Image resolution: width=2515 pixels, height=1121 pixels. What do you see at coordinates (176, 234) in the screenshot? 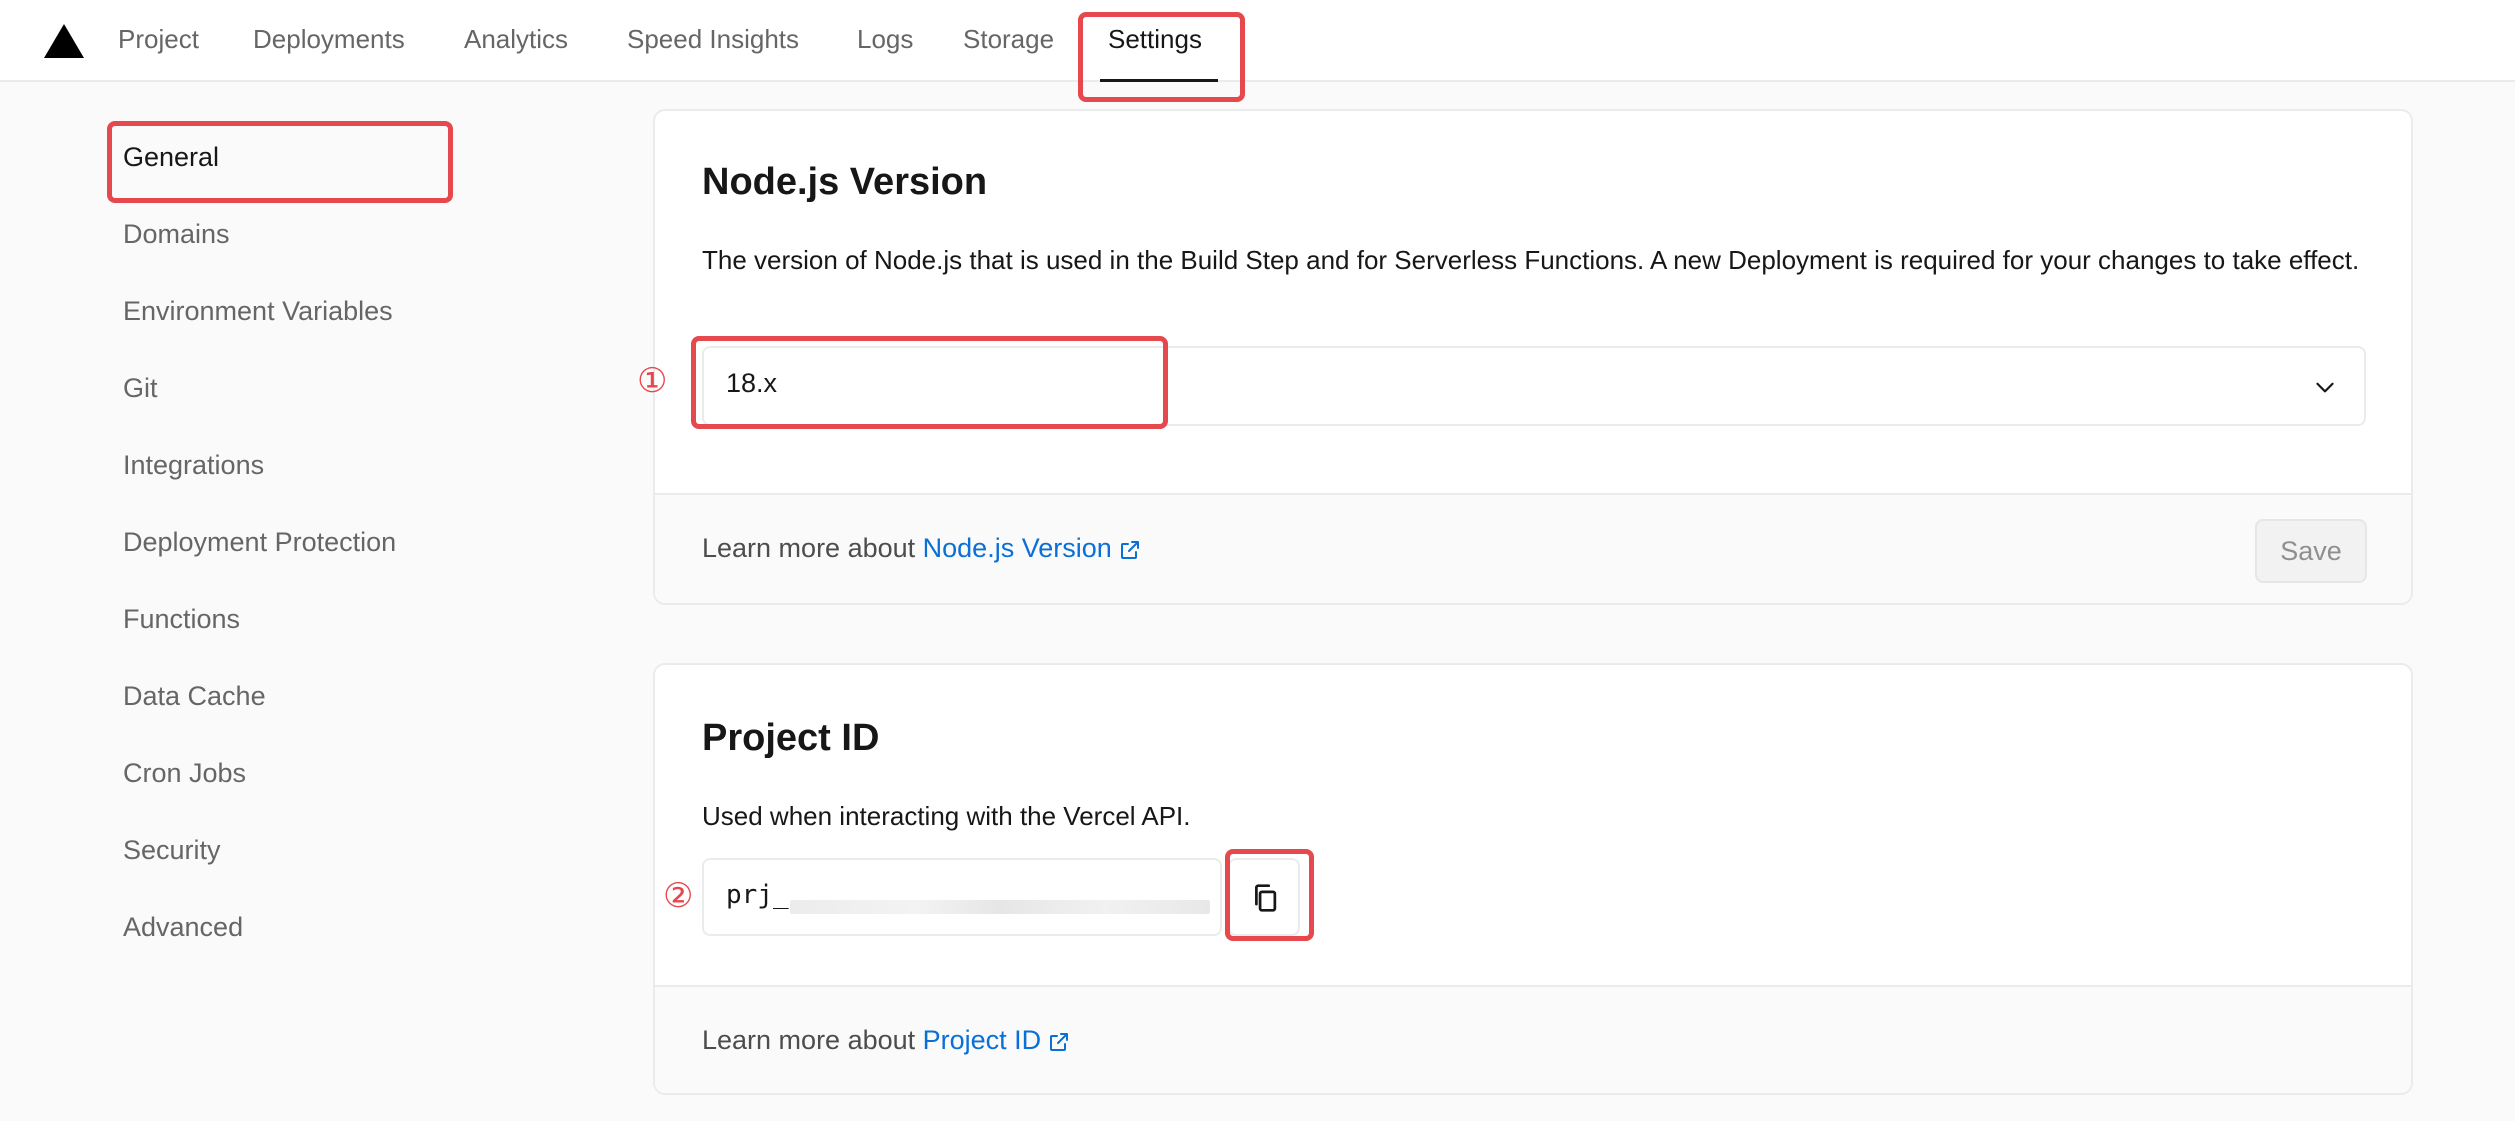
I see `sidebar-item-domains: Domains` at bounding box center [176, 234].